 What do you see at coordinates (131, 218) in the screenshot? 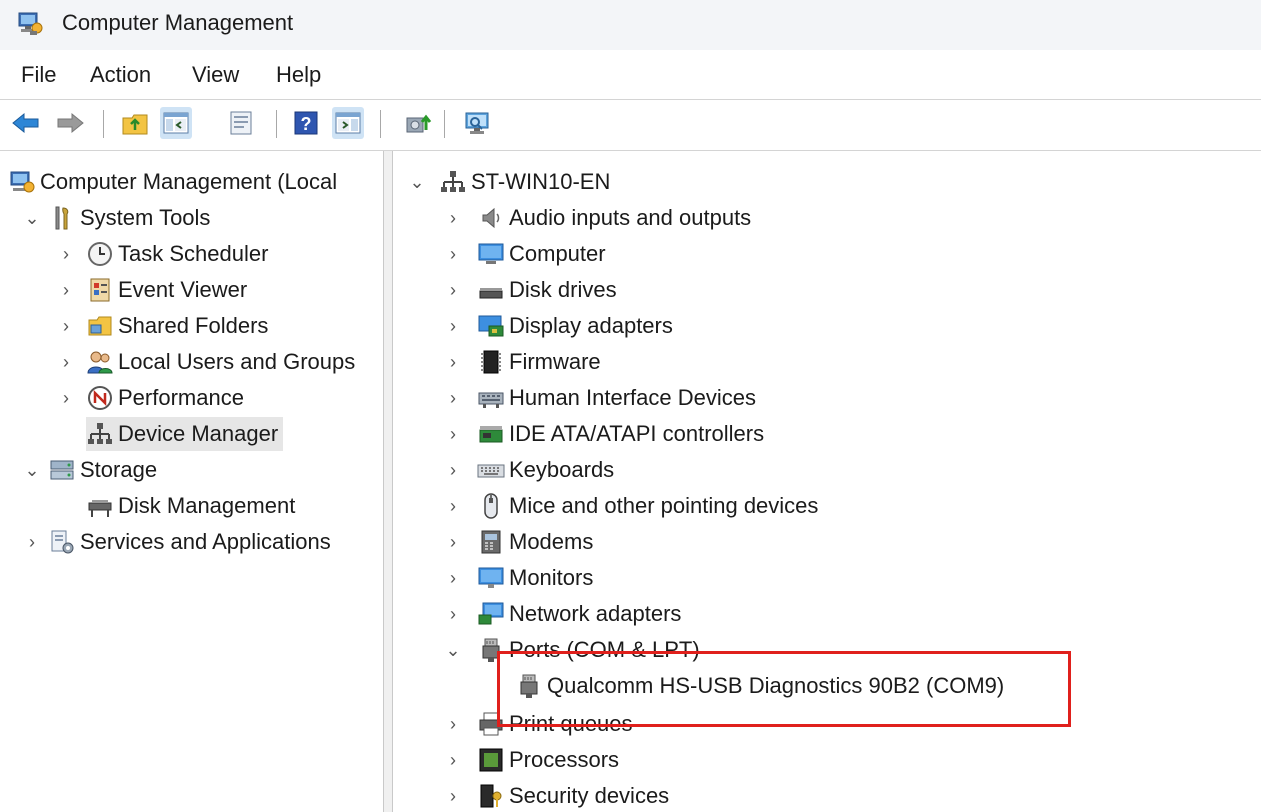
I see `tree-item-system-tools: System Tools` at bounding box center [131, 218].